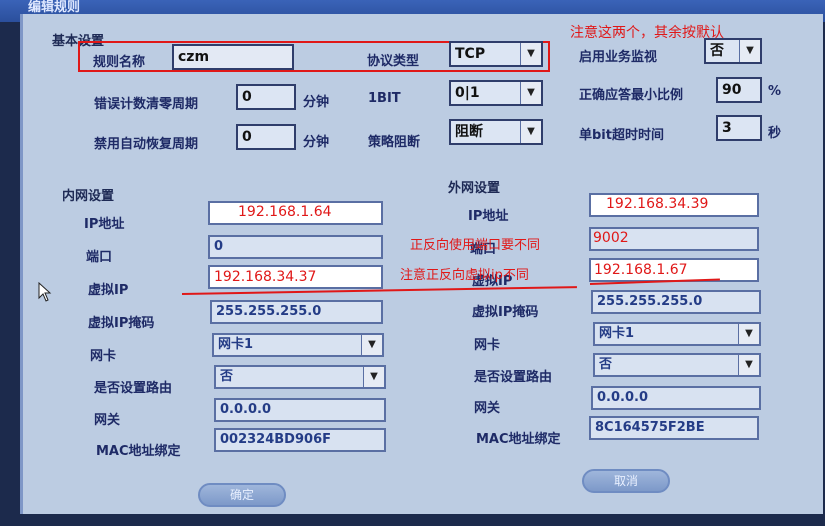 The width and height of the screenshot is (825, 526). I want to click on outer-route-label: 是否设置路由, so click(513, 377).